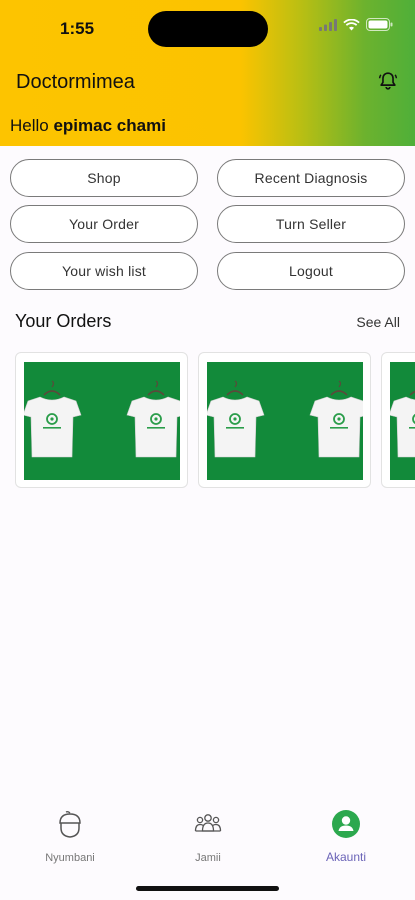 This screenshot has width=415, height=900. I want to click on orders-section-title: Your Orders, so click(63, 321).